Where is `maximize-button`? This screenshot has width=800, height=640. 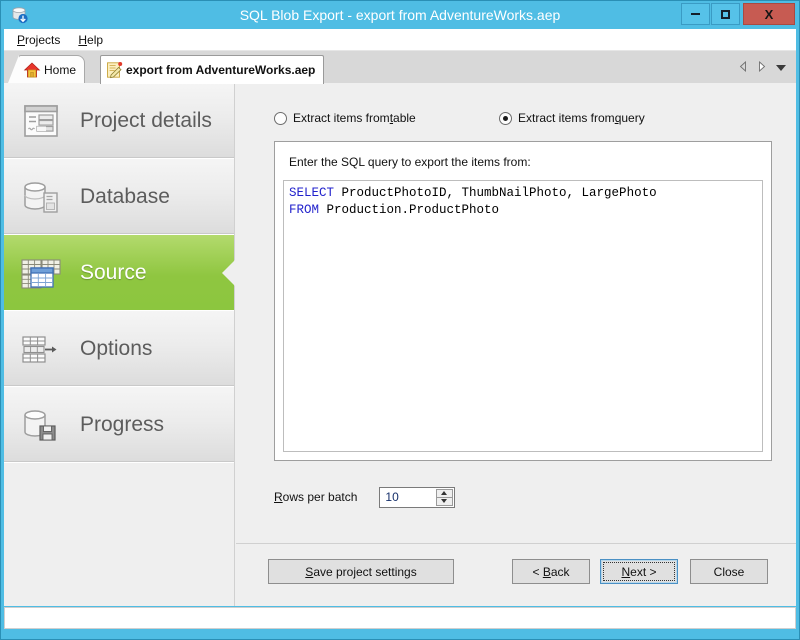 maximize-button is located at coordinates (725, 14).